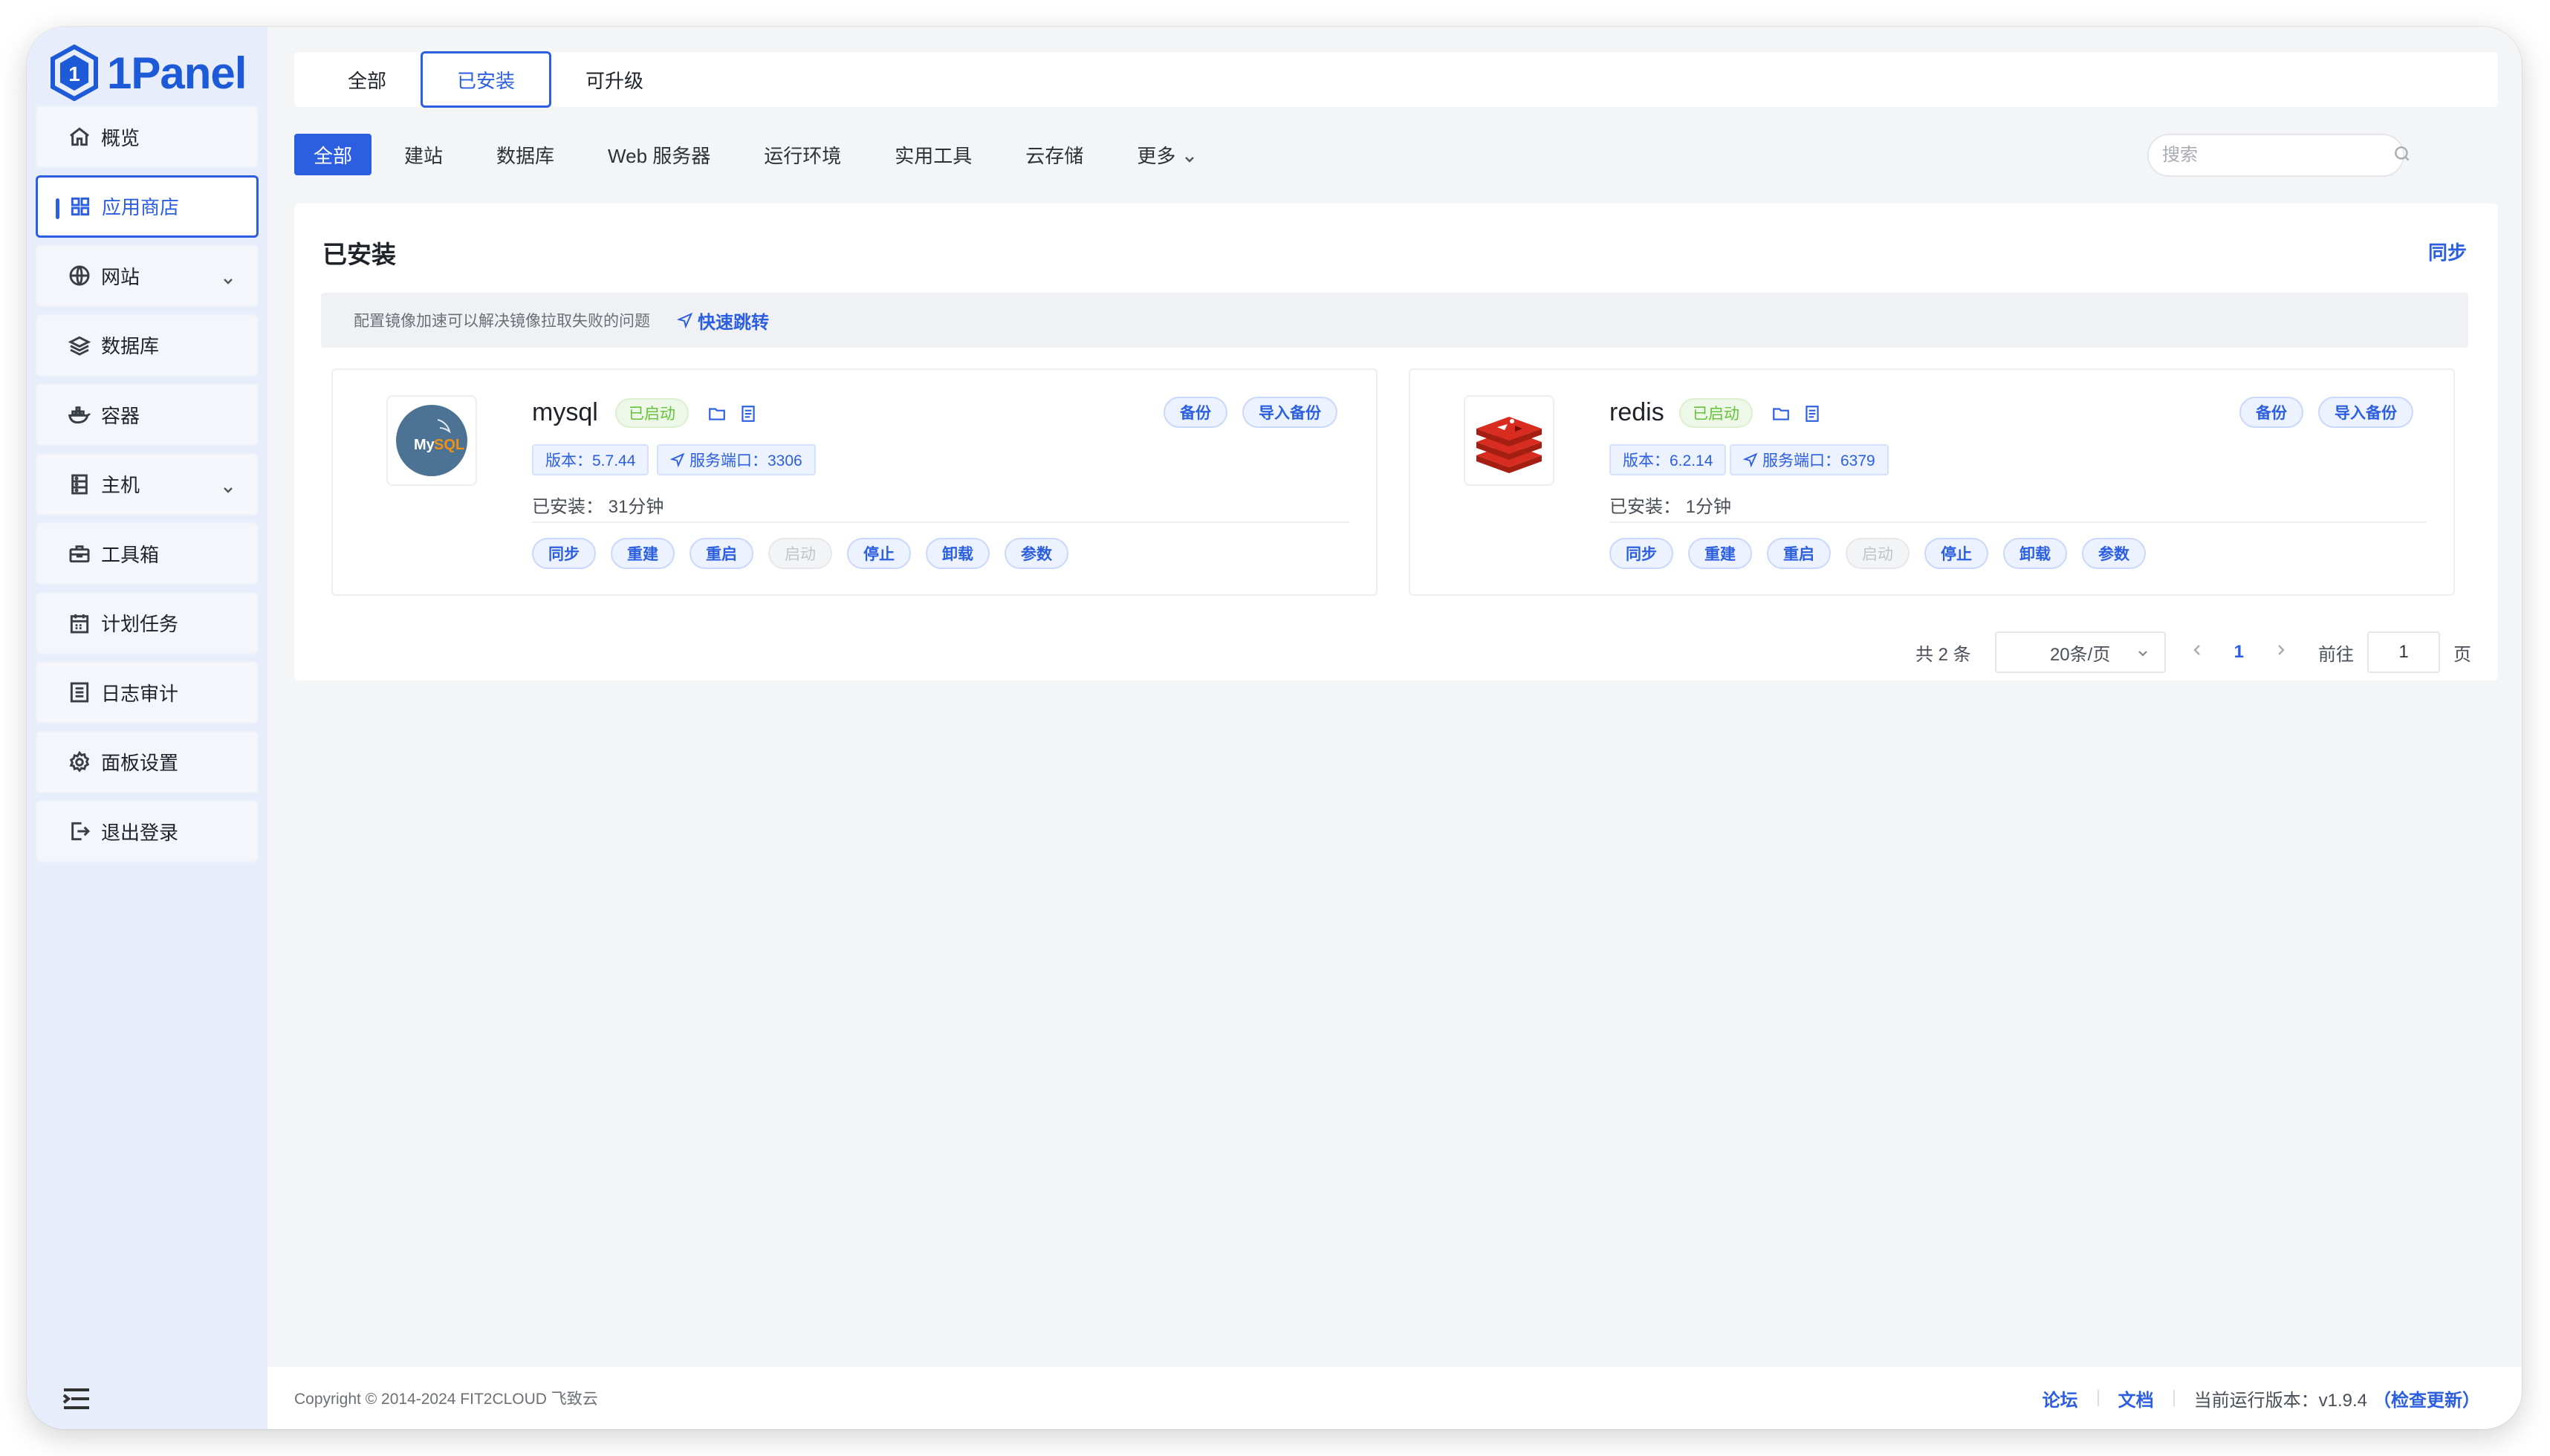  What do you see at coordinates (446, 1400) in the screenshot?
I see `copyright-text: Copyright © 2014-2024 FIT2CLOUD 飞致云` at bounding box center [446, 1400].